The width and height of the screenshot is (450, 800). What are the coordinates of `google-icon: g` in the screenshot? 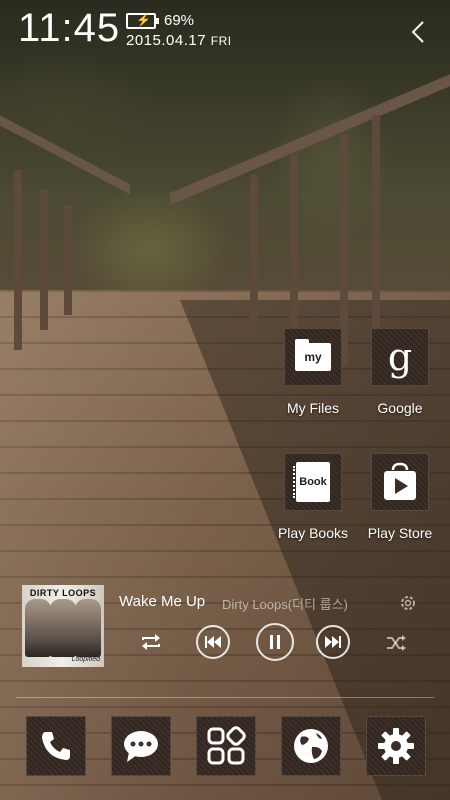 It's located at (400, 357).